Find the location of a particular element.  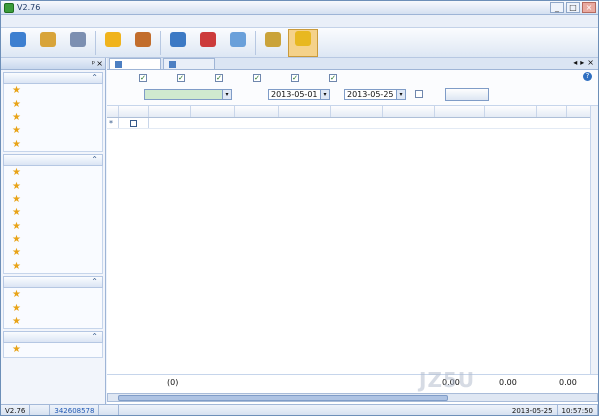

toolbar-button-exit is located at coordinates (303, 43).